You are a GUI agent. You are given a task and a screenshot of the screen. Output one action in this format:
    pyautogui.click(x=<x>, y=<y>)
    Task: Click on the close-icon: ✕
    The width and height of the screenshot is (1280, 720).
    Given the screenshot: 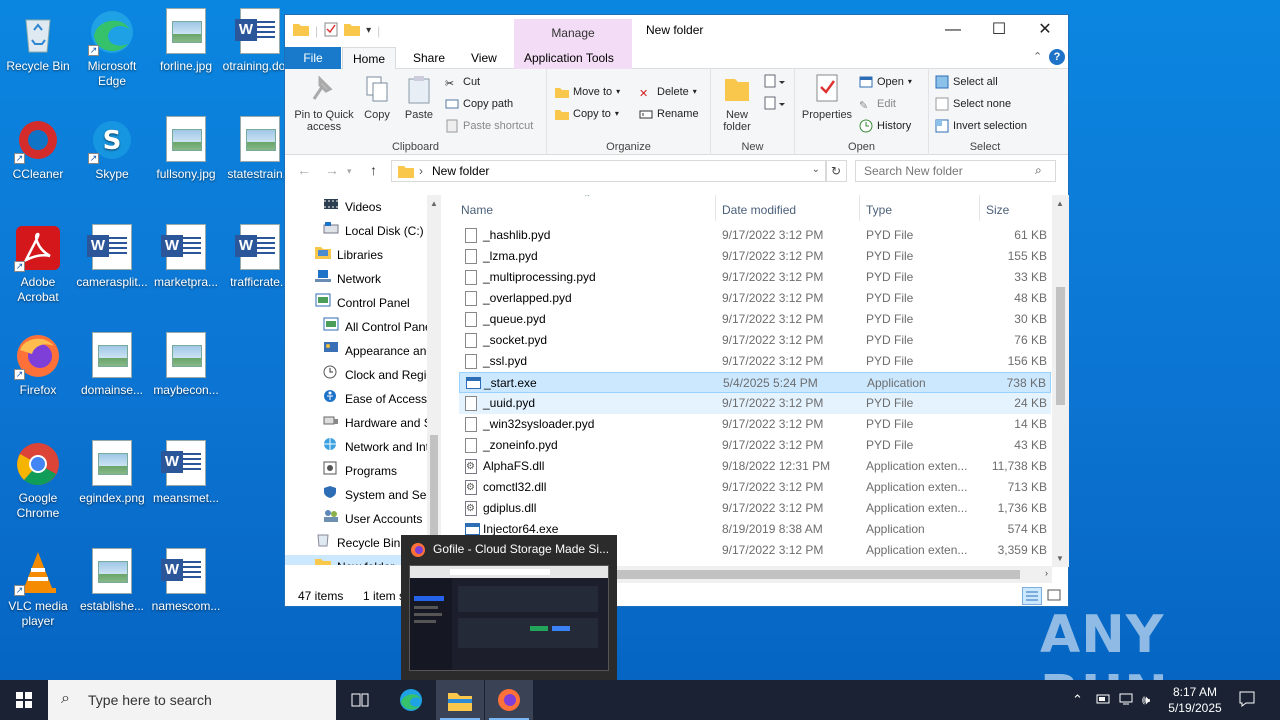 What is the action you would take?
    pyautogui.click(x=1045, y=30)
    